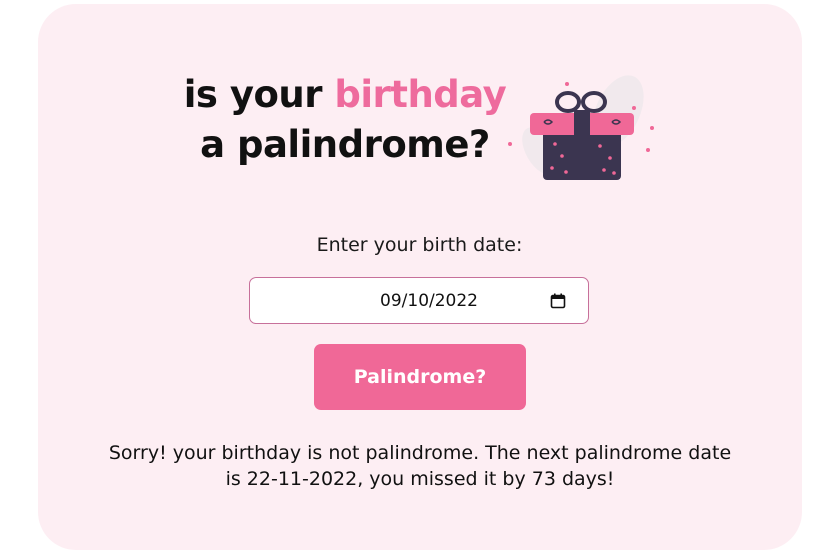  I want to click on birth-date-label: Enter your birth date:, so click(419, 245).